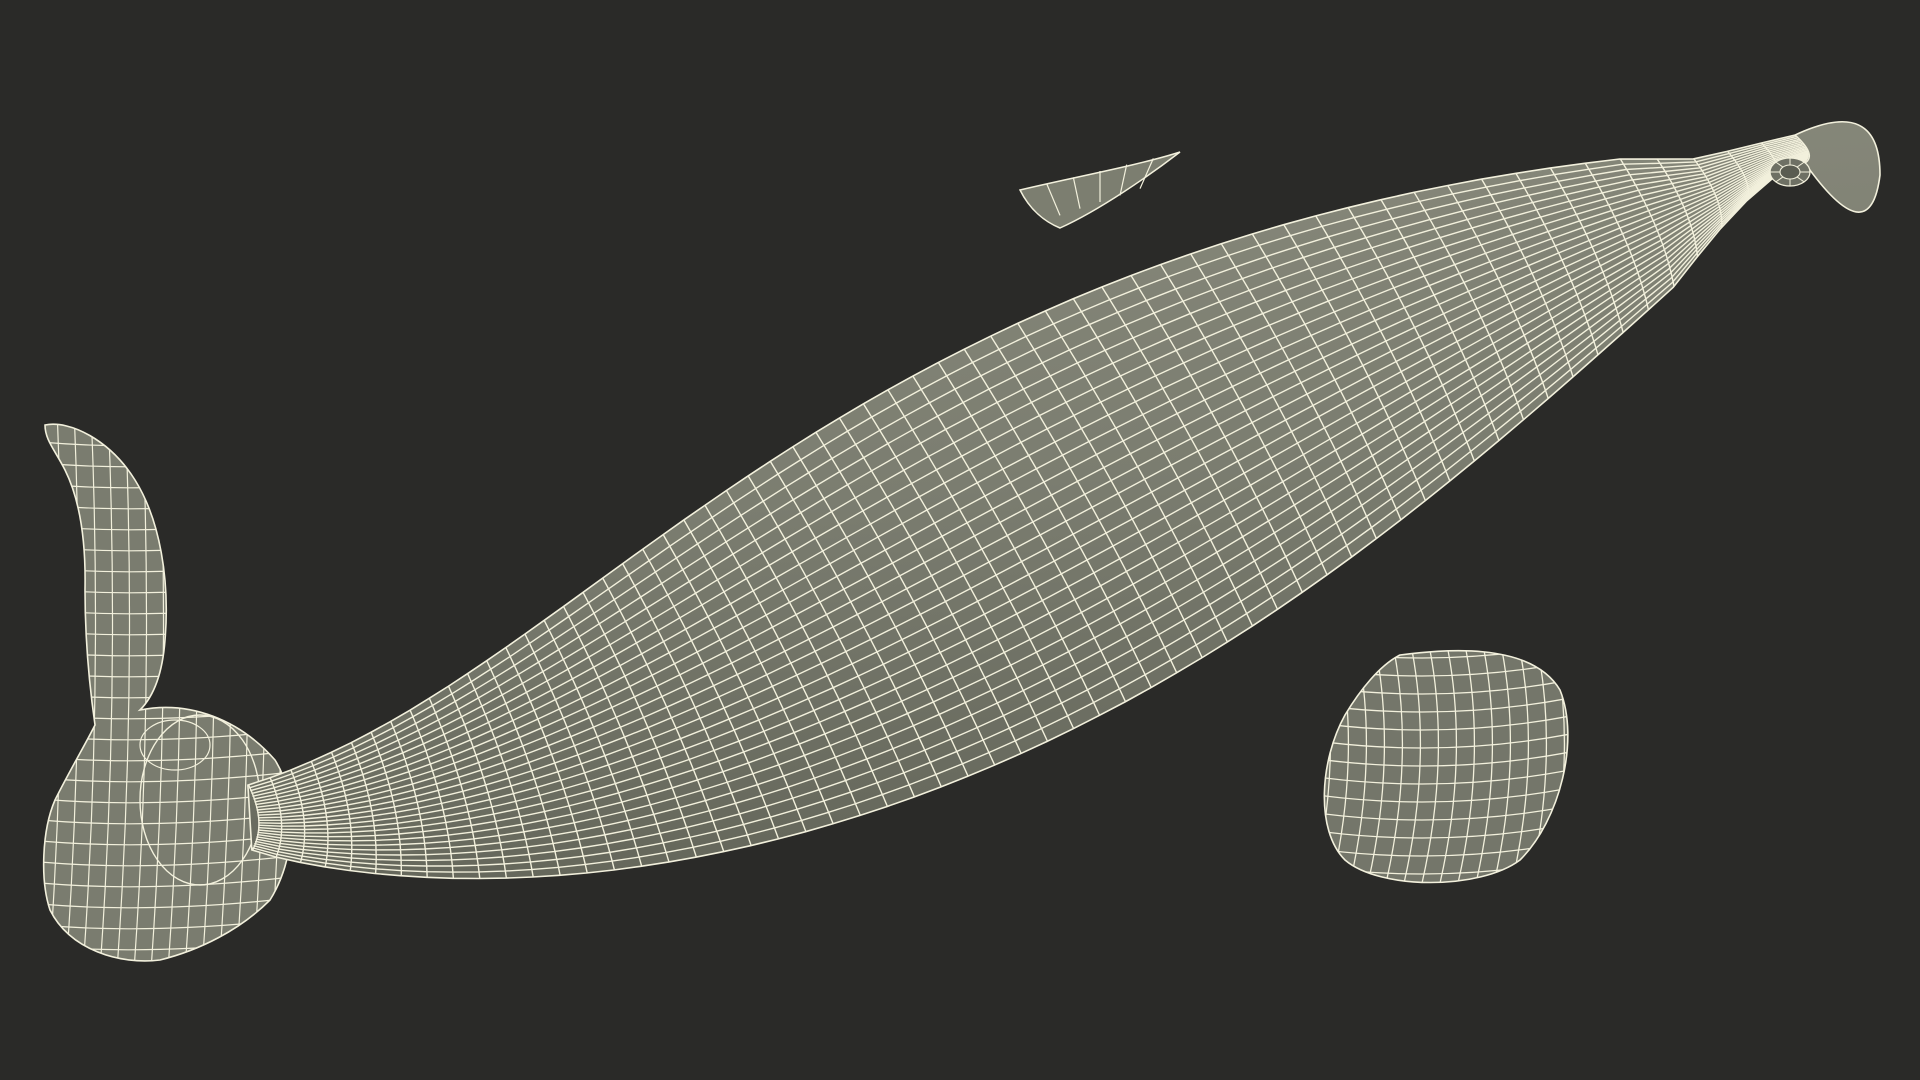 The height and width of the screenshot is (1080, 1920). Describe the element at coordinates (1099, 190) in the screenshot. I see `whale-dorsal-fin` at that location.